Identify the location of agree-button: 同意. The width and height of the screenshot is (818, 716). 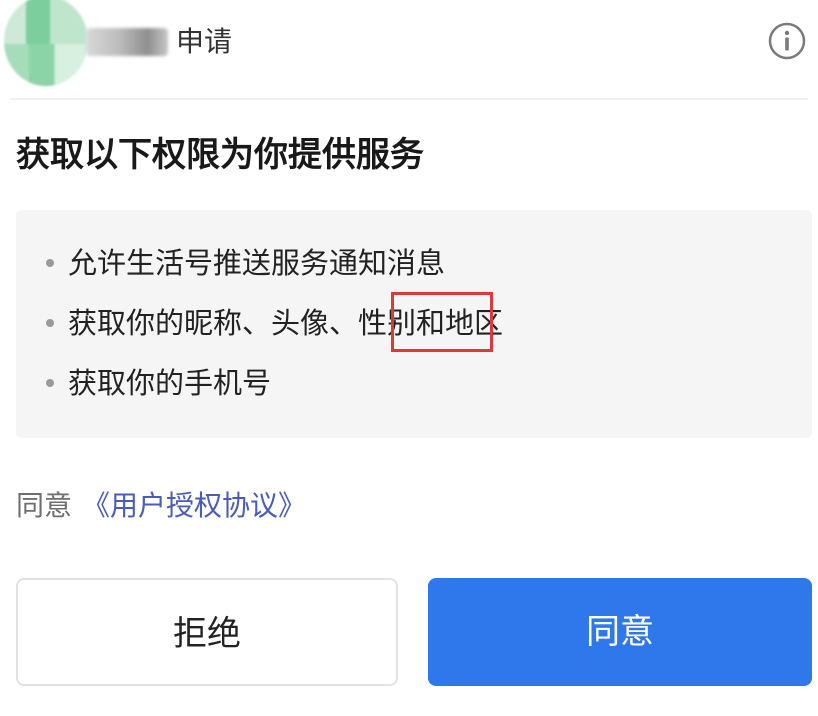
(620, 632).